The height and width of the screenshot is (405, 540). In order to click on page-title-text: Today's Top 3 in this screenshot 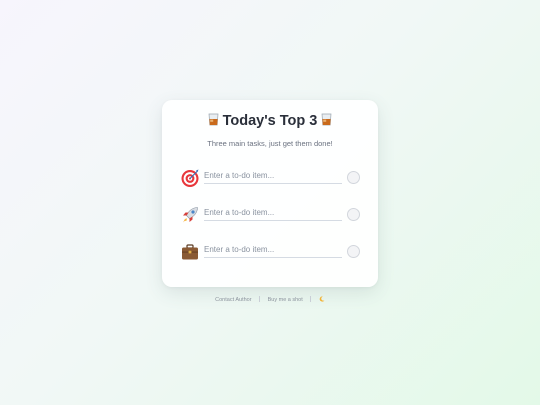, I will do `click(270, 121)`.